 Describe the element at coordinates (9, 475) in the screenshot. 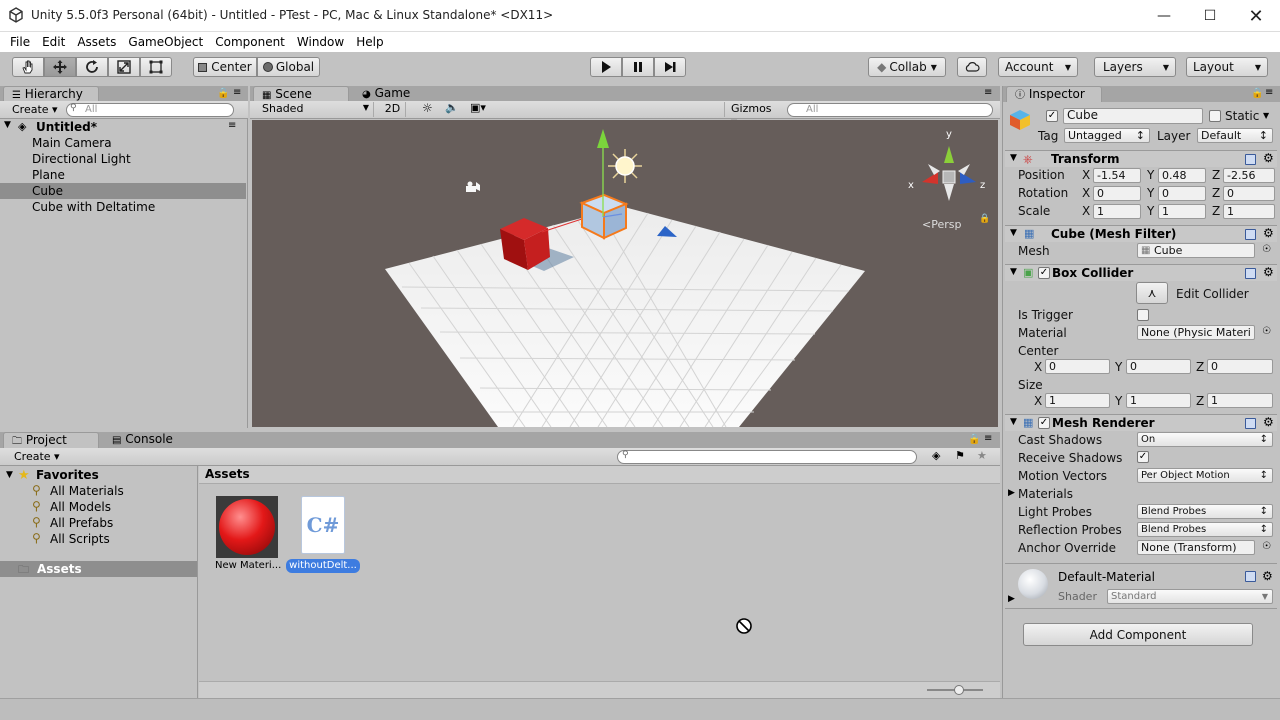

I see `expand-arrow-icon: ▼` at that location.